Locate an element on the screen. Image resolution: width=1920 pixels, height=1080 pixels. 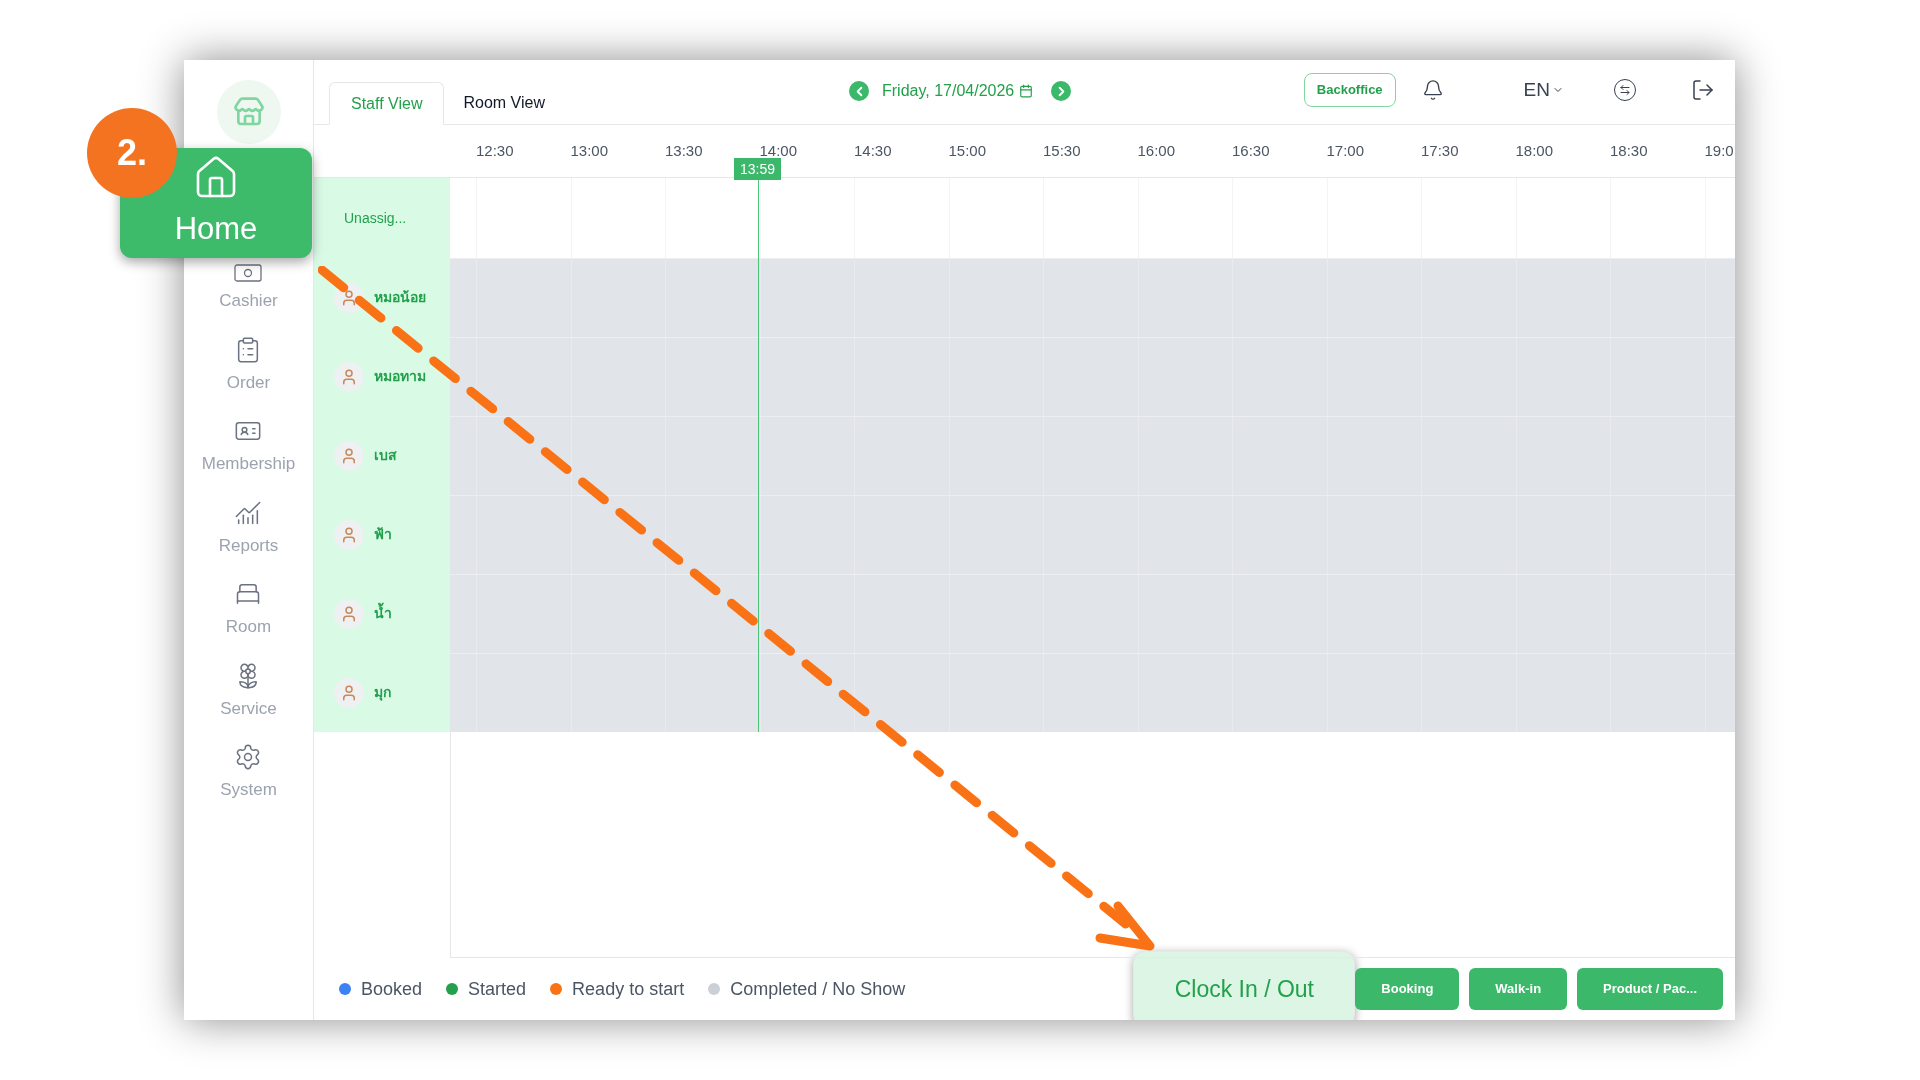
sidebar-item: Reports is located at coordinates (248, 528).